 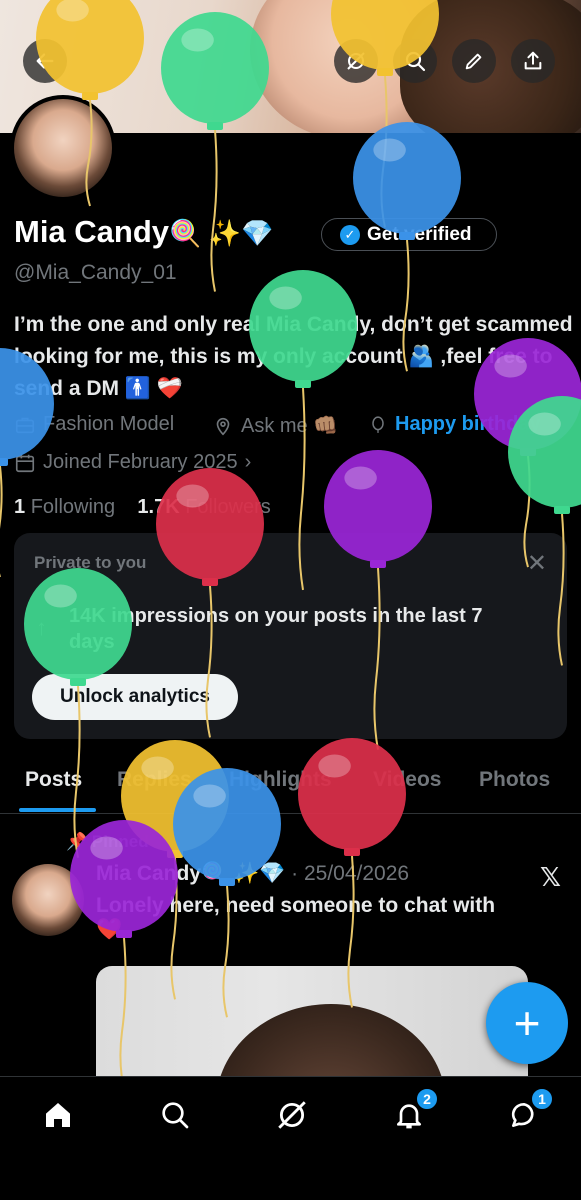 What do you see at coordinates (529, 1111) in the screenshot?
I see `nav-messages: 1` at bounding box center [529, 1111].